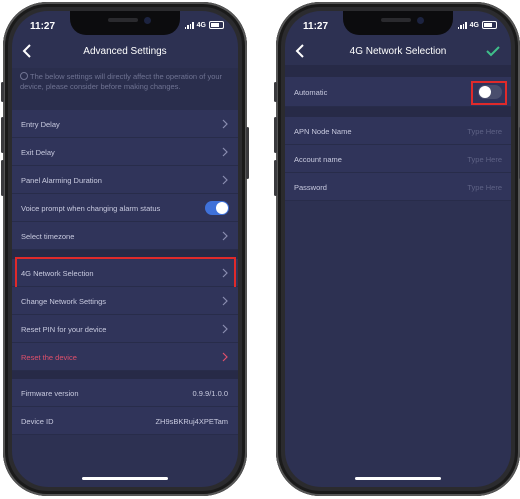  What do you see at coordinates (398, 131) in the screenshot?
I see `apn-node-name-field: APN Node Name Type Here` at bounding box center [398, 131].